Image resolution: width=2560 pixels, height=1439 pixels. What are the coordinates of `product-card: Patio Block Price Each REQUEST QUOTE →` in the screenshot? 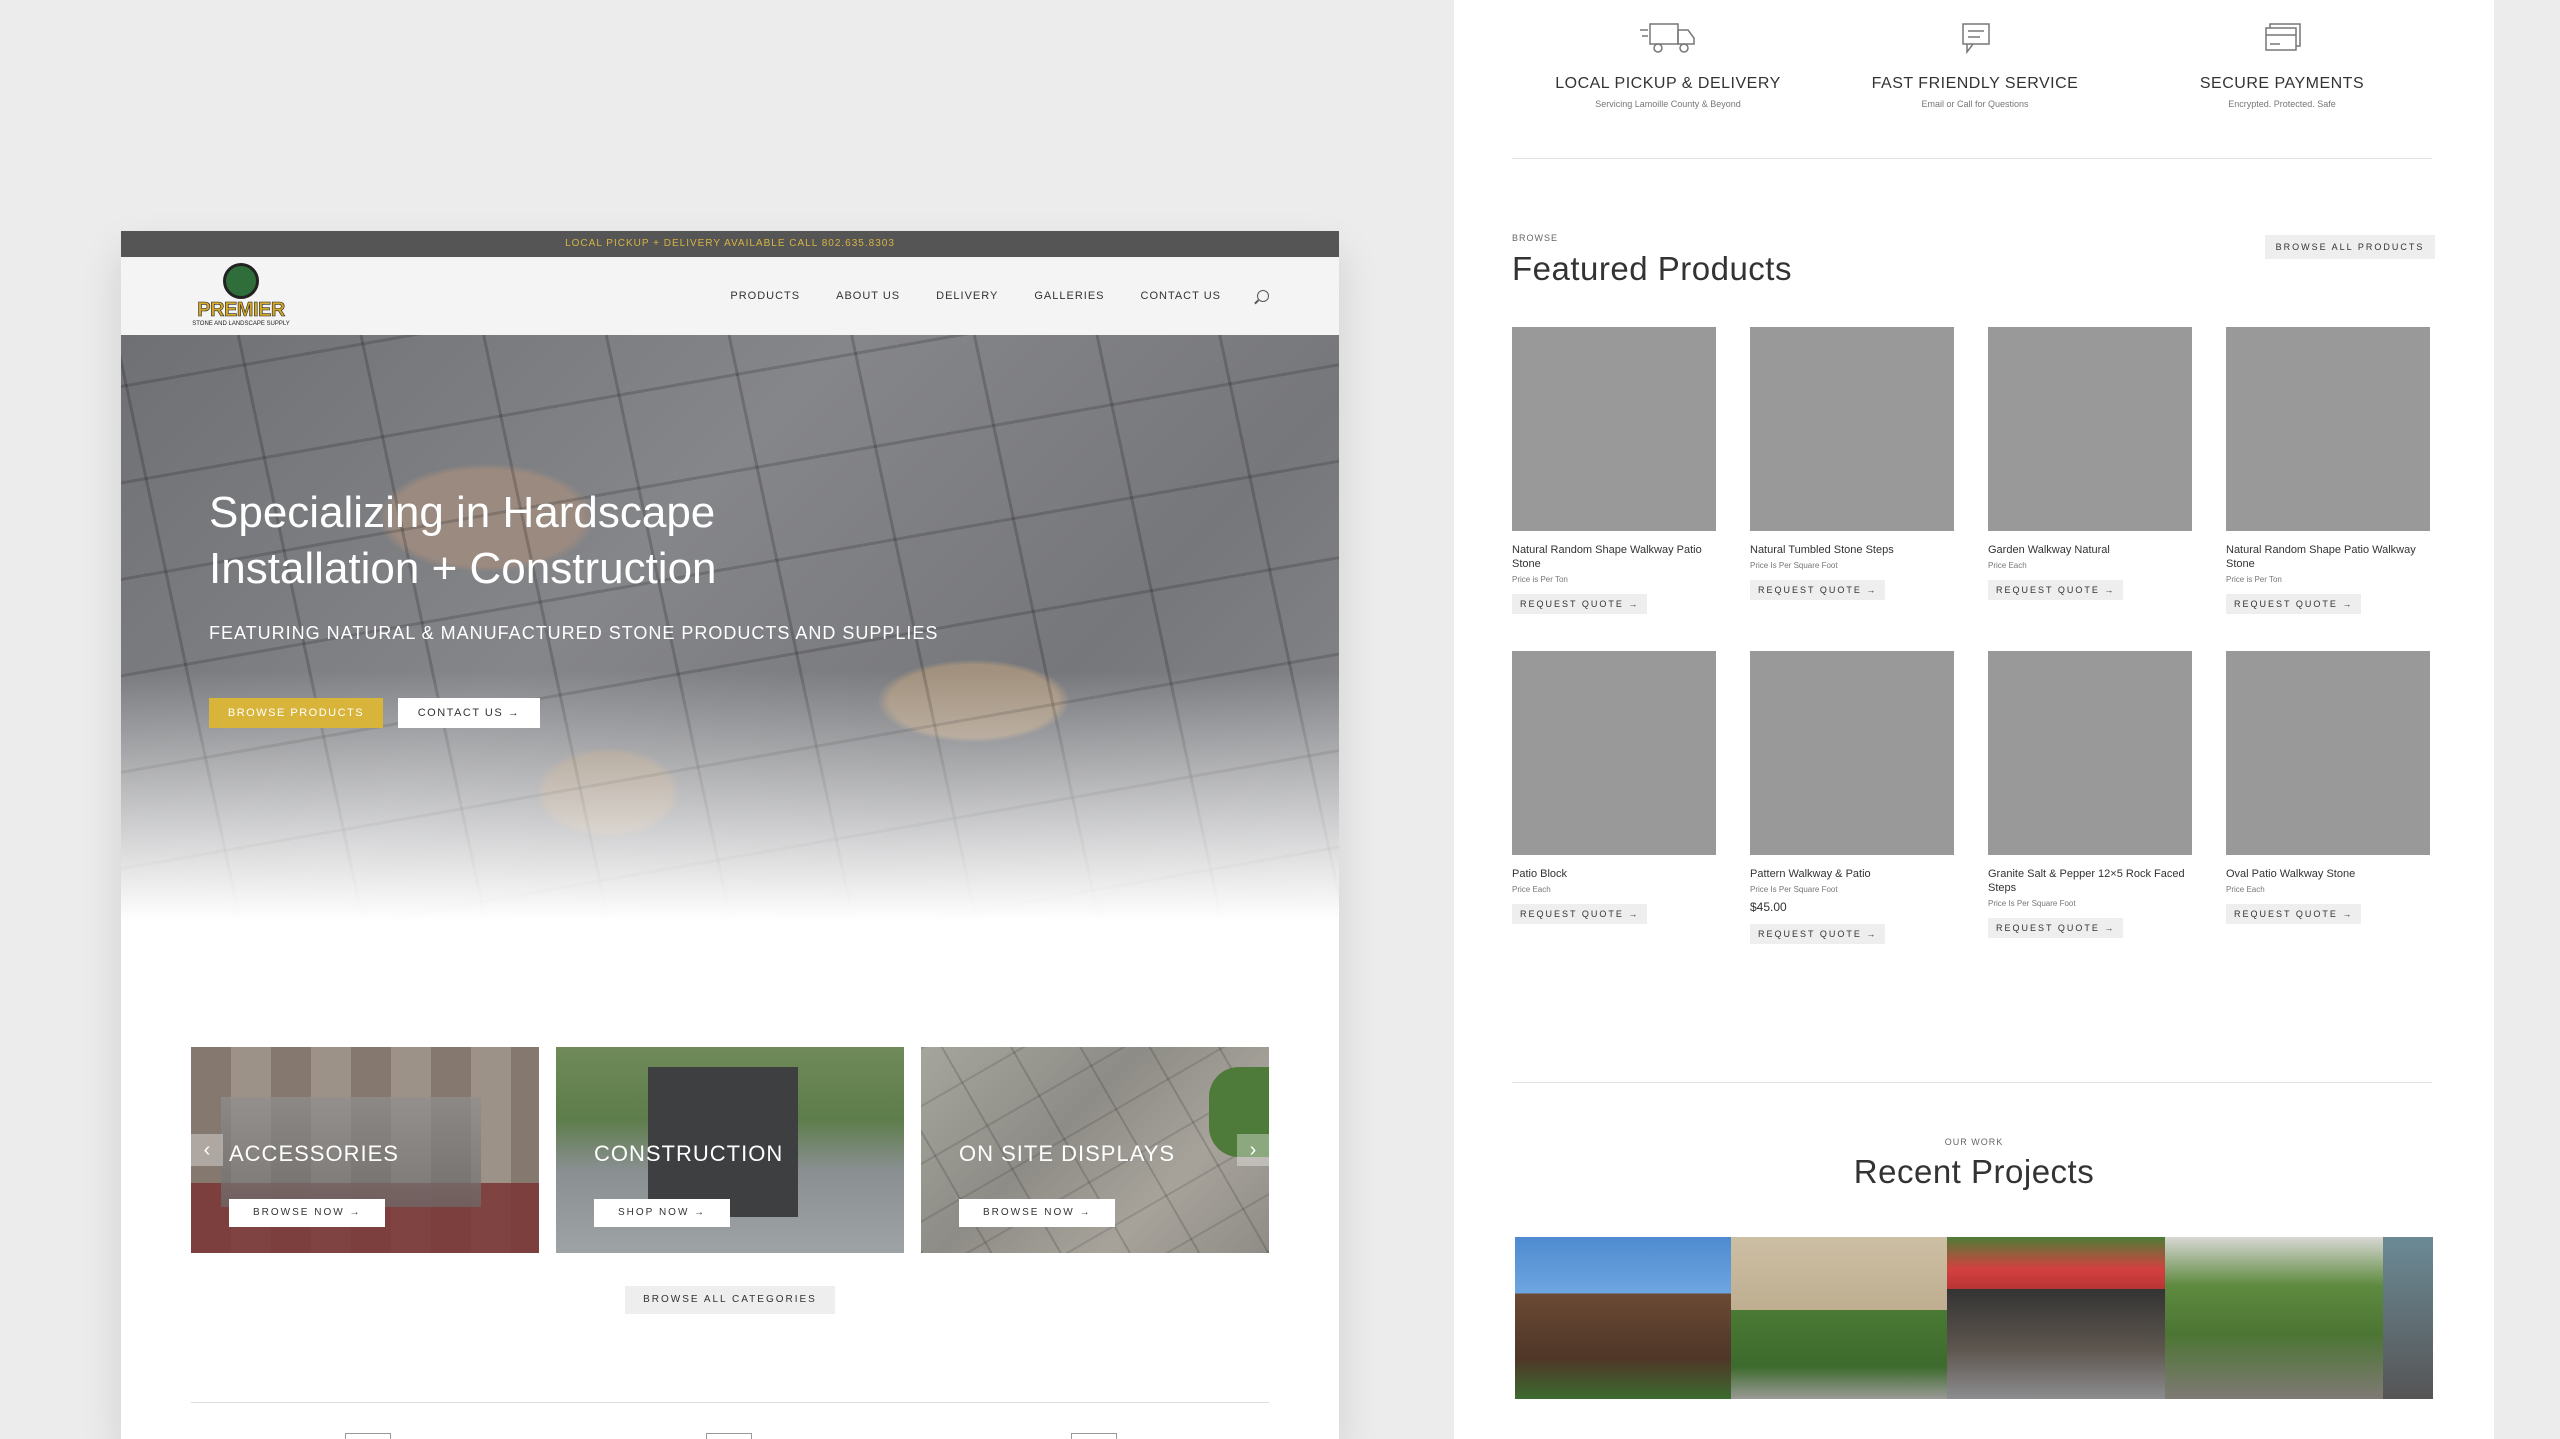 It's located at (1614, 787).